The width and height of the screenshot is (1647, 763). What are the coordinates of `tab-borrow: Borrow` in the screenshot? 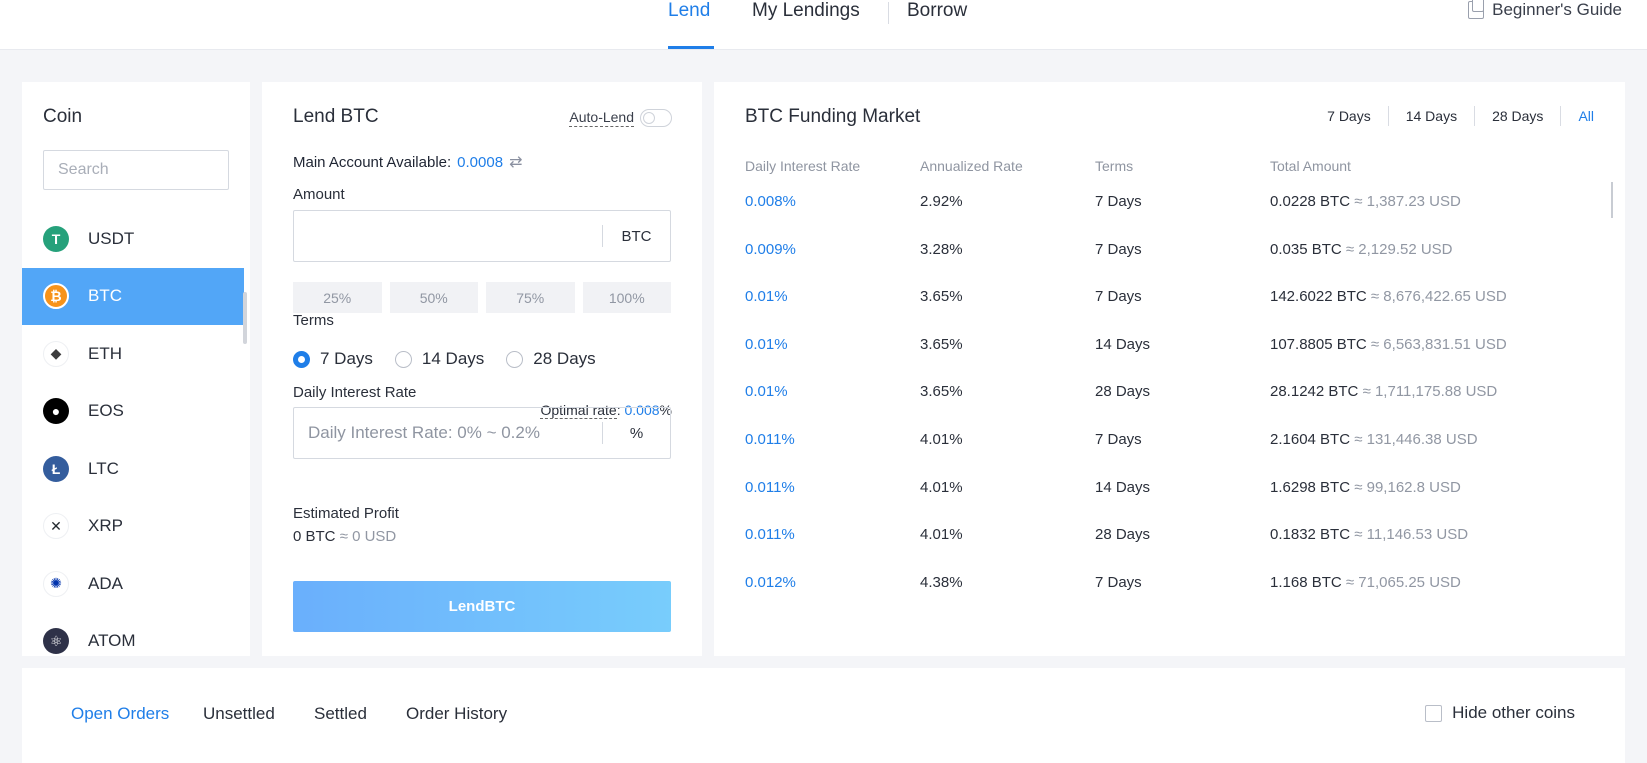 It's located at (937, 11).